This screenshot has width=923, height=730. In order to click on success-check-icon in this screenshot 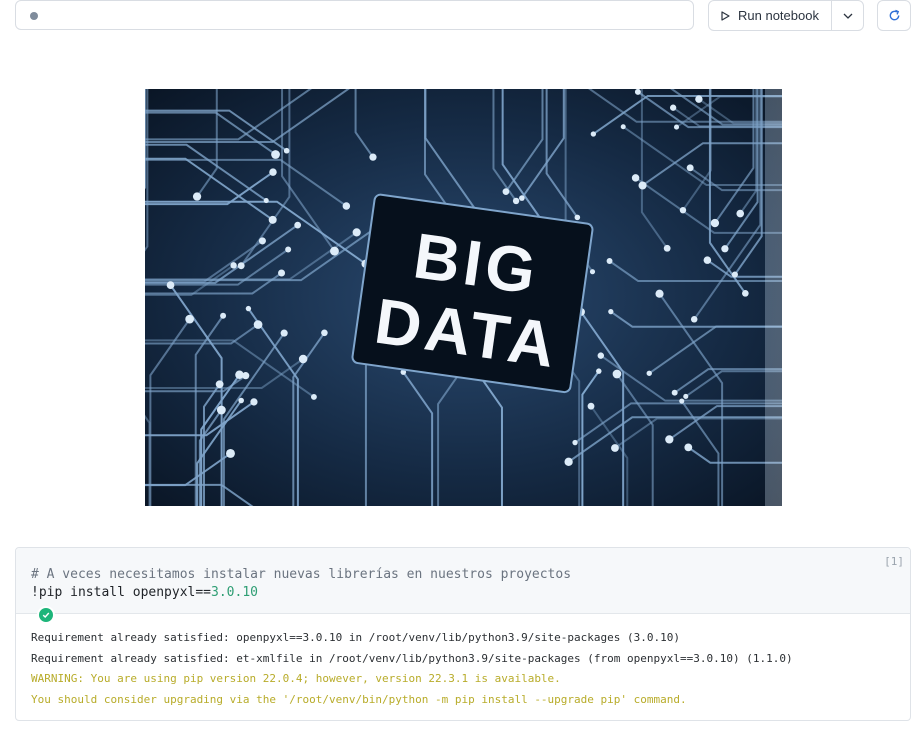, I will do `click(46, 615)`.